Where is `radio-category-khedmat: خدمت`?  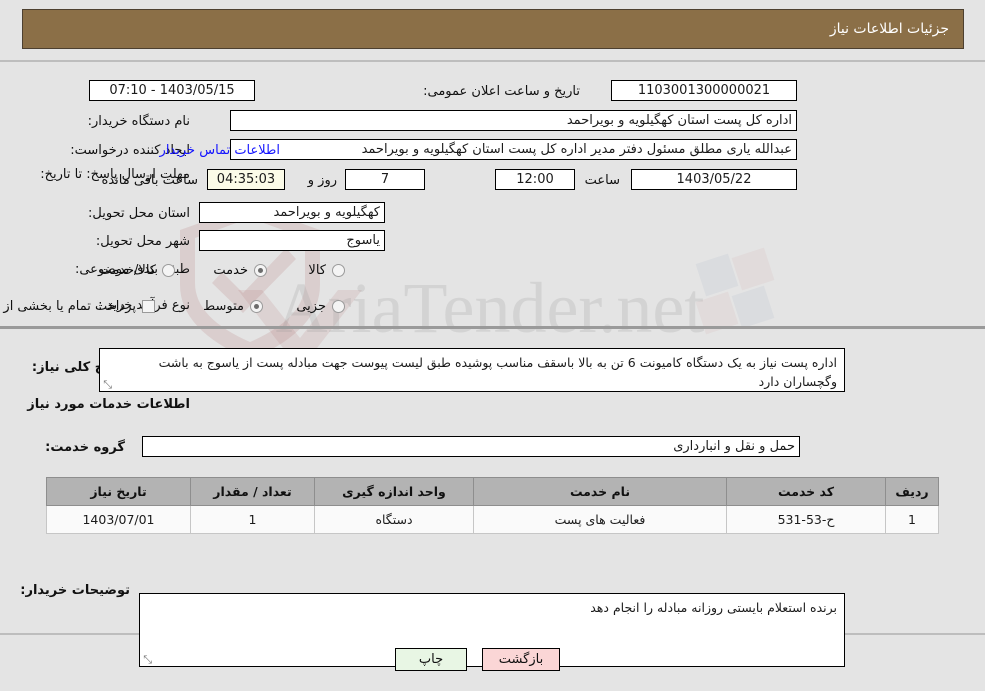
radio-category-khedmat: خدمت is located at coordinates (240, 271).